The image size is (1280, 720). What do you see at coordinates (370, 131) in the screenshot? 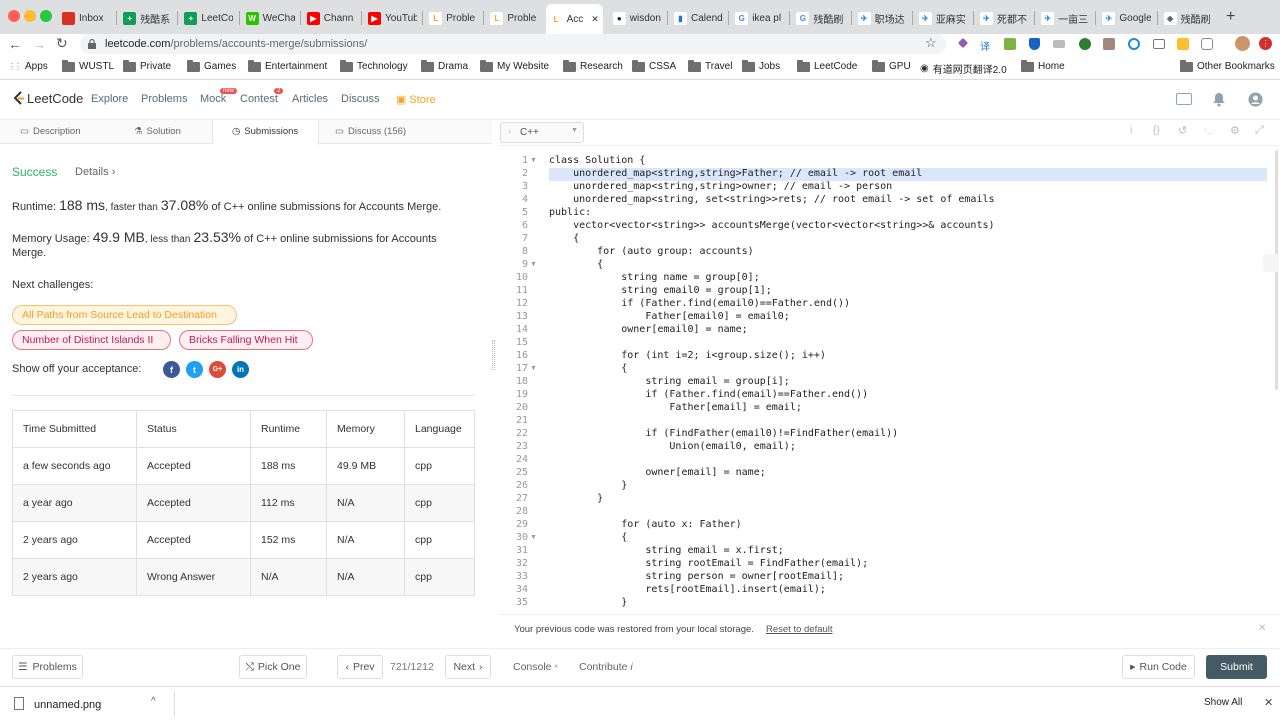
I see `tab-discuss: ▭ Discuss (156)` at bounding box center [370, 131].